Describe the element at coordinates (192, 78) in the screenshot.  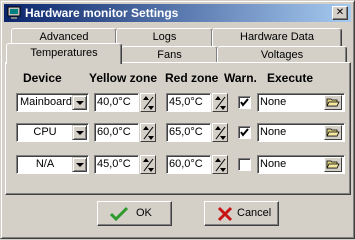
I see `red-zone-header: Red zone` at that location.